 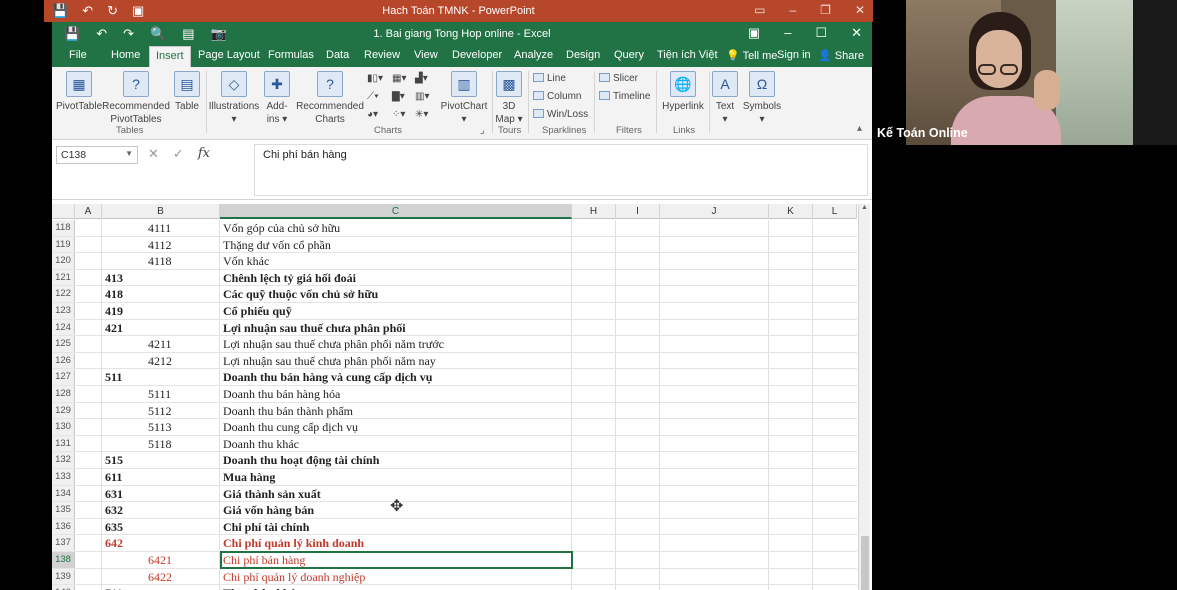 I want to click on maximize-icon: ☐, so click(x=821, y=33).